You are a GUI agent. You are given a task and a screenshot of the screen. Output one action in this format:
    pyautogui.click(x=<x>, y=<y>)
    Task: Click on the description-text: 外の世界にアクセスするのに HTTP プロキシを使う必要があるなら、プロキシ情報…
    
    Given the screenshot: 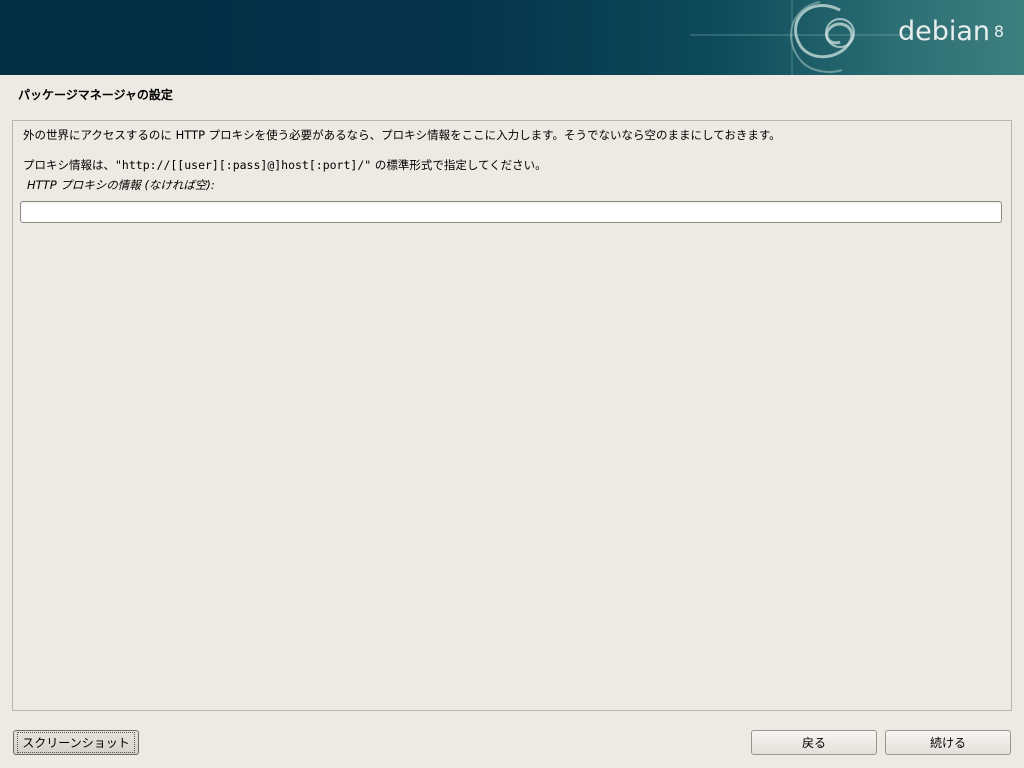 What is the action you would take?
    pyautogui.click(x=402, y=135)
    